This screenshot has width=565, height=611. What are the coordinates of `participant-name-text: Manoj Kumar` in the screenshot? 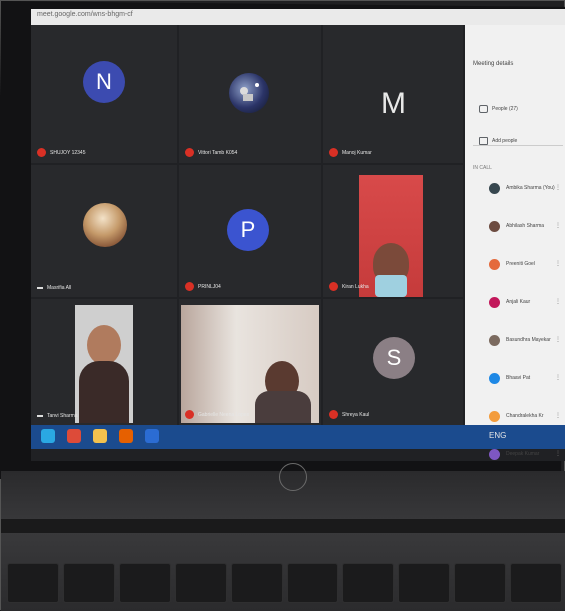 It's located at (357, 152).